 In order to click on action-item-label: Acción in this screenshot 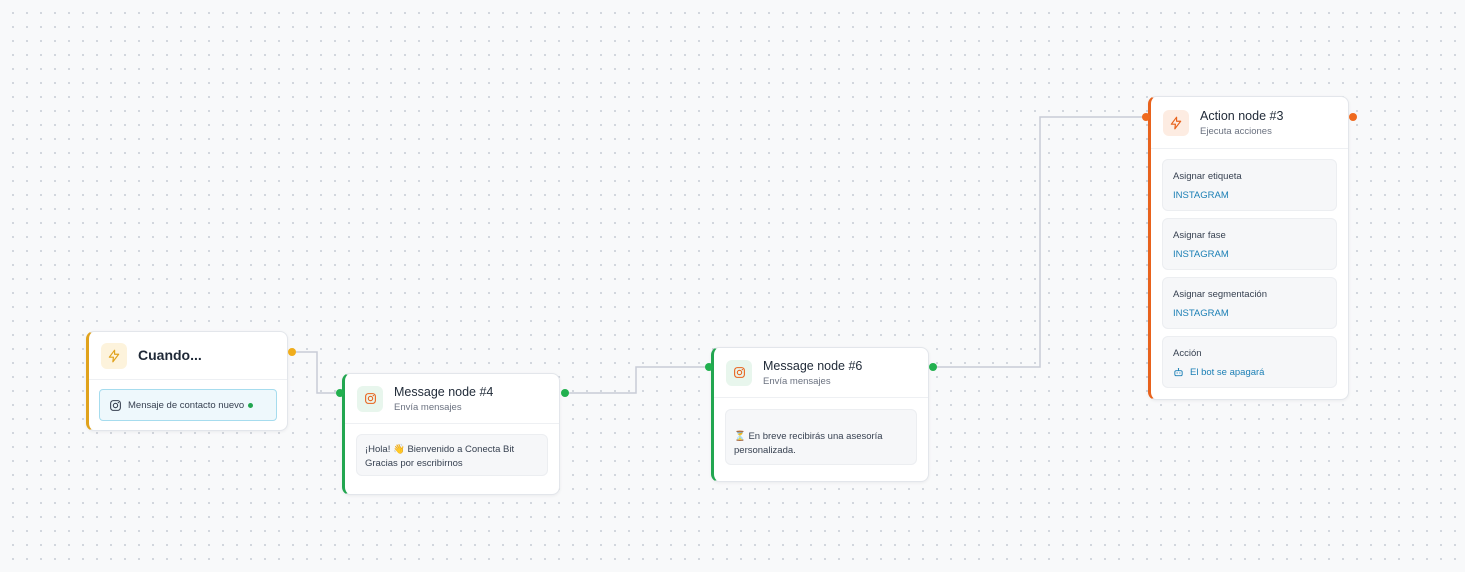, I will do `click(1187, 353)`.